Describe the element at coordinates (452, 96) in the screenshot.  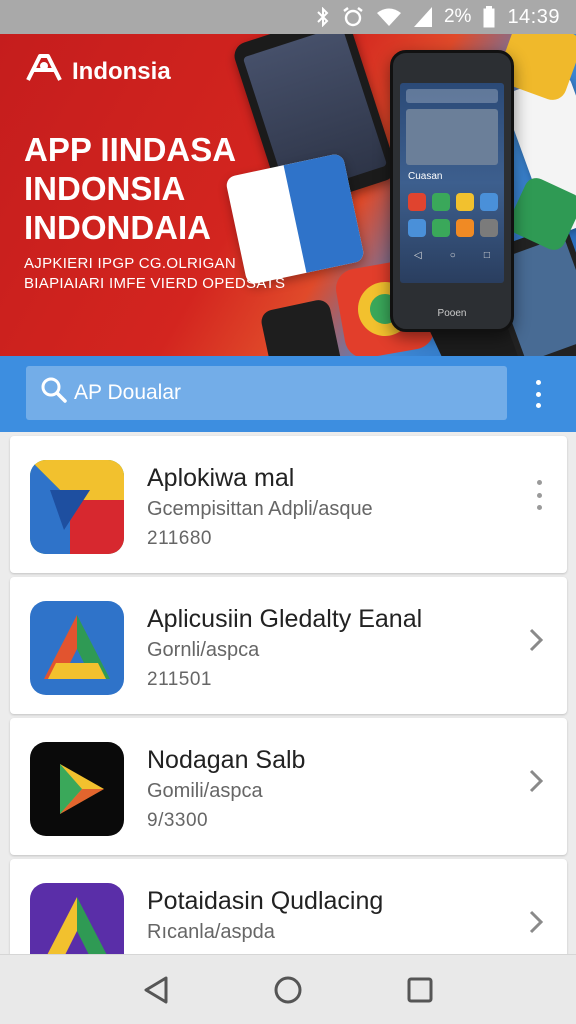
I see `phone-search-bar` at that location.